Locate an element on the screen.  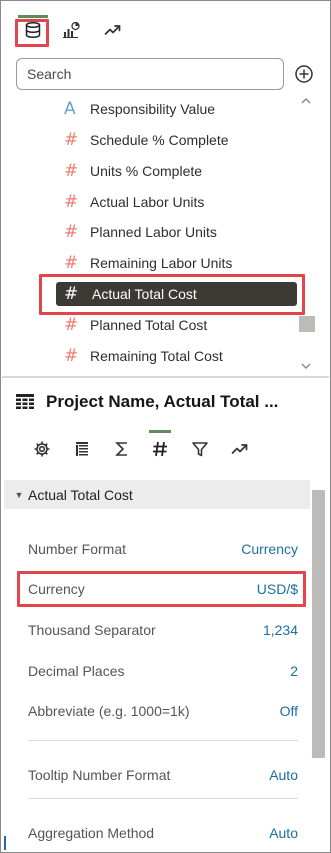
section-title: Actual Total Cost is located at coordinates (80, 494).